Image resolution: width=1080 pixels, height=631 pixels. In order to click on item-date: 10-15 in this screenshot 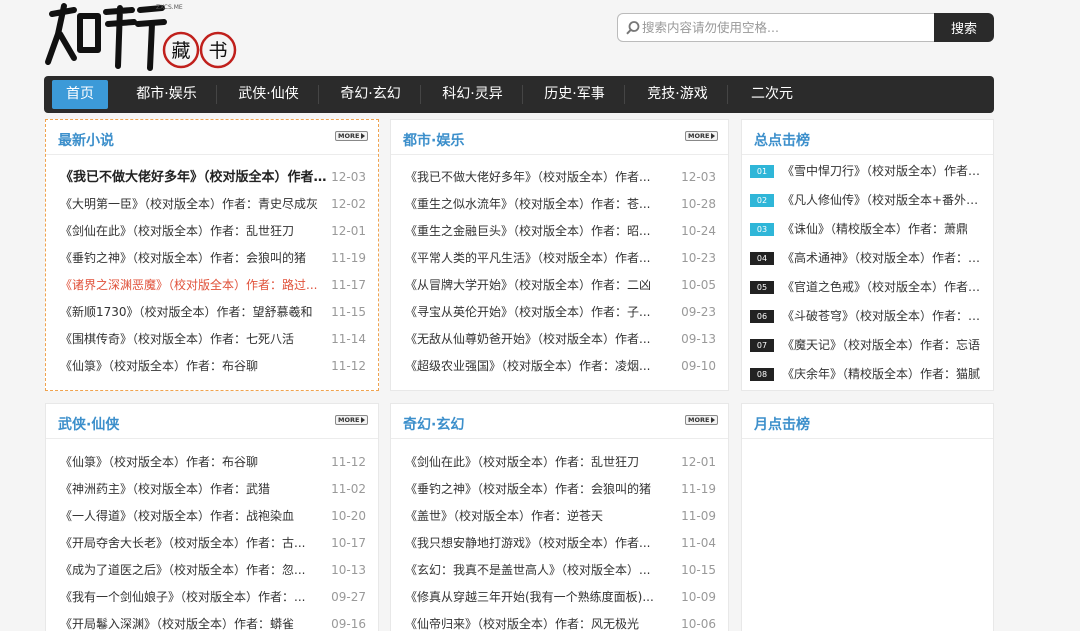, I will do `click(698, 570)`.